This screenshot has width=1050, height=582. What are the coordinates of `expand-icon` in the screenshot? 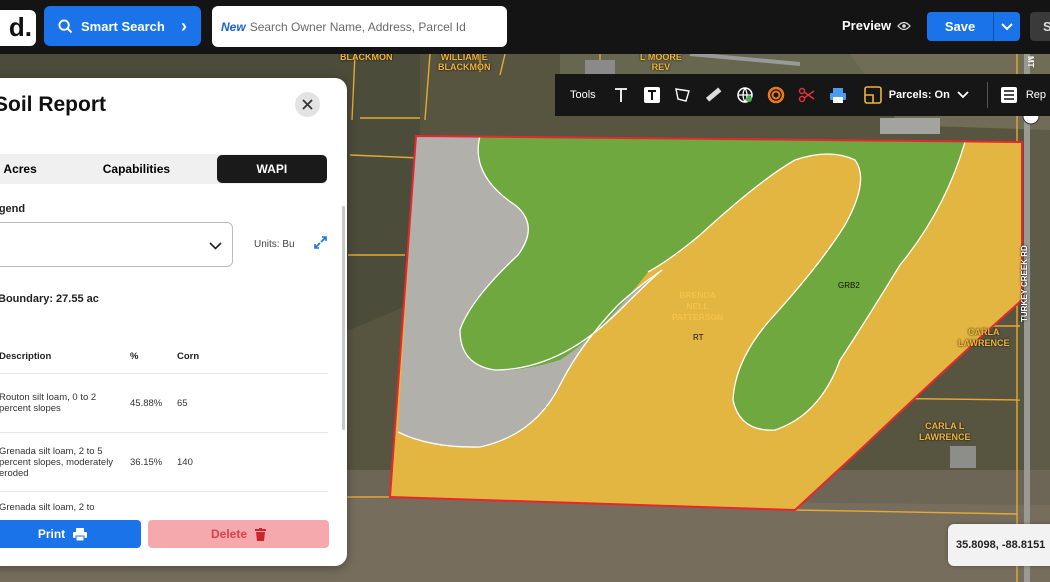 It's located at (320, 245).